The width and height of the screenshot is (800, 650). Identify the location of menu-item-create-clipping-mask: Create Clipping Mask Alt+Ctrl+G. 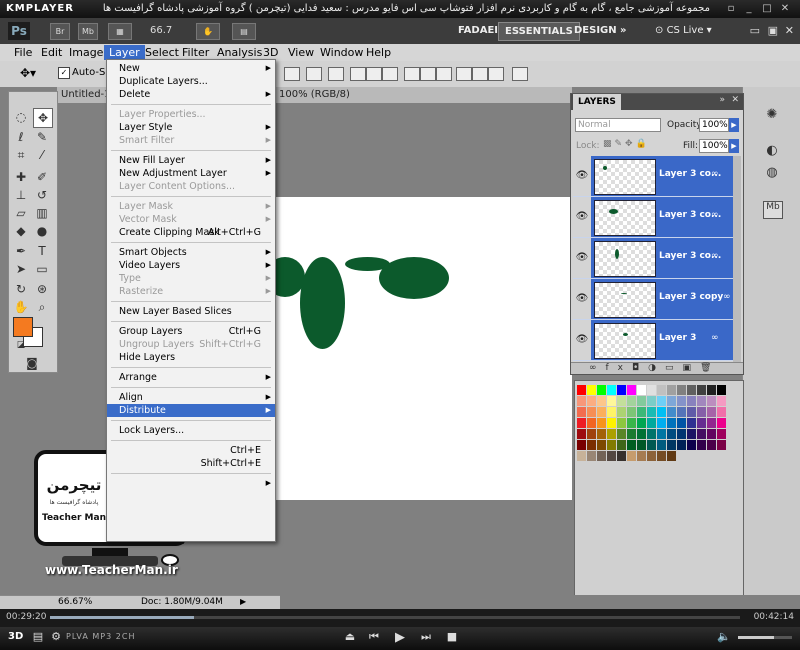
(191, 232).